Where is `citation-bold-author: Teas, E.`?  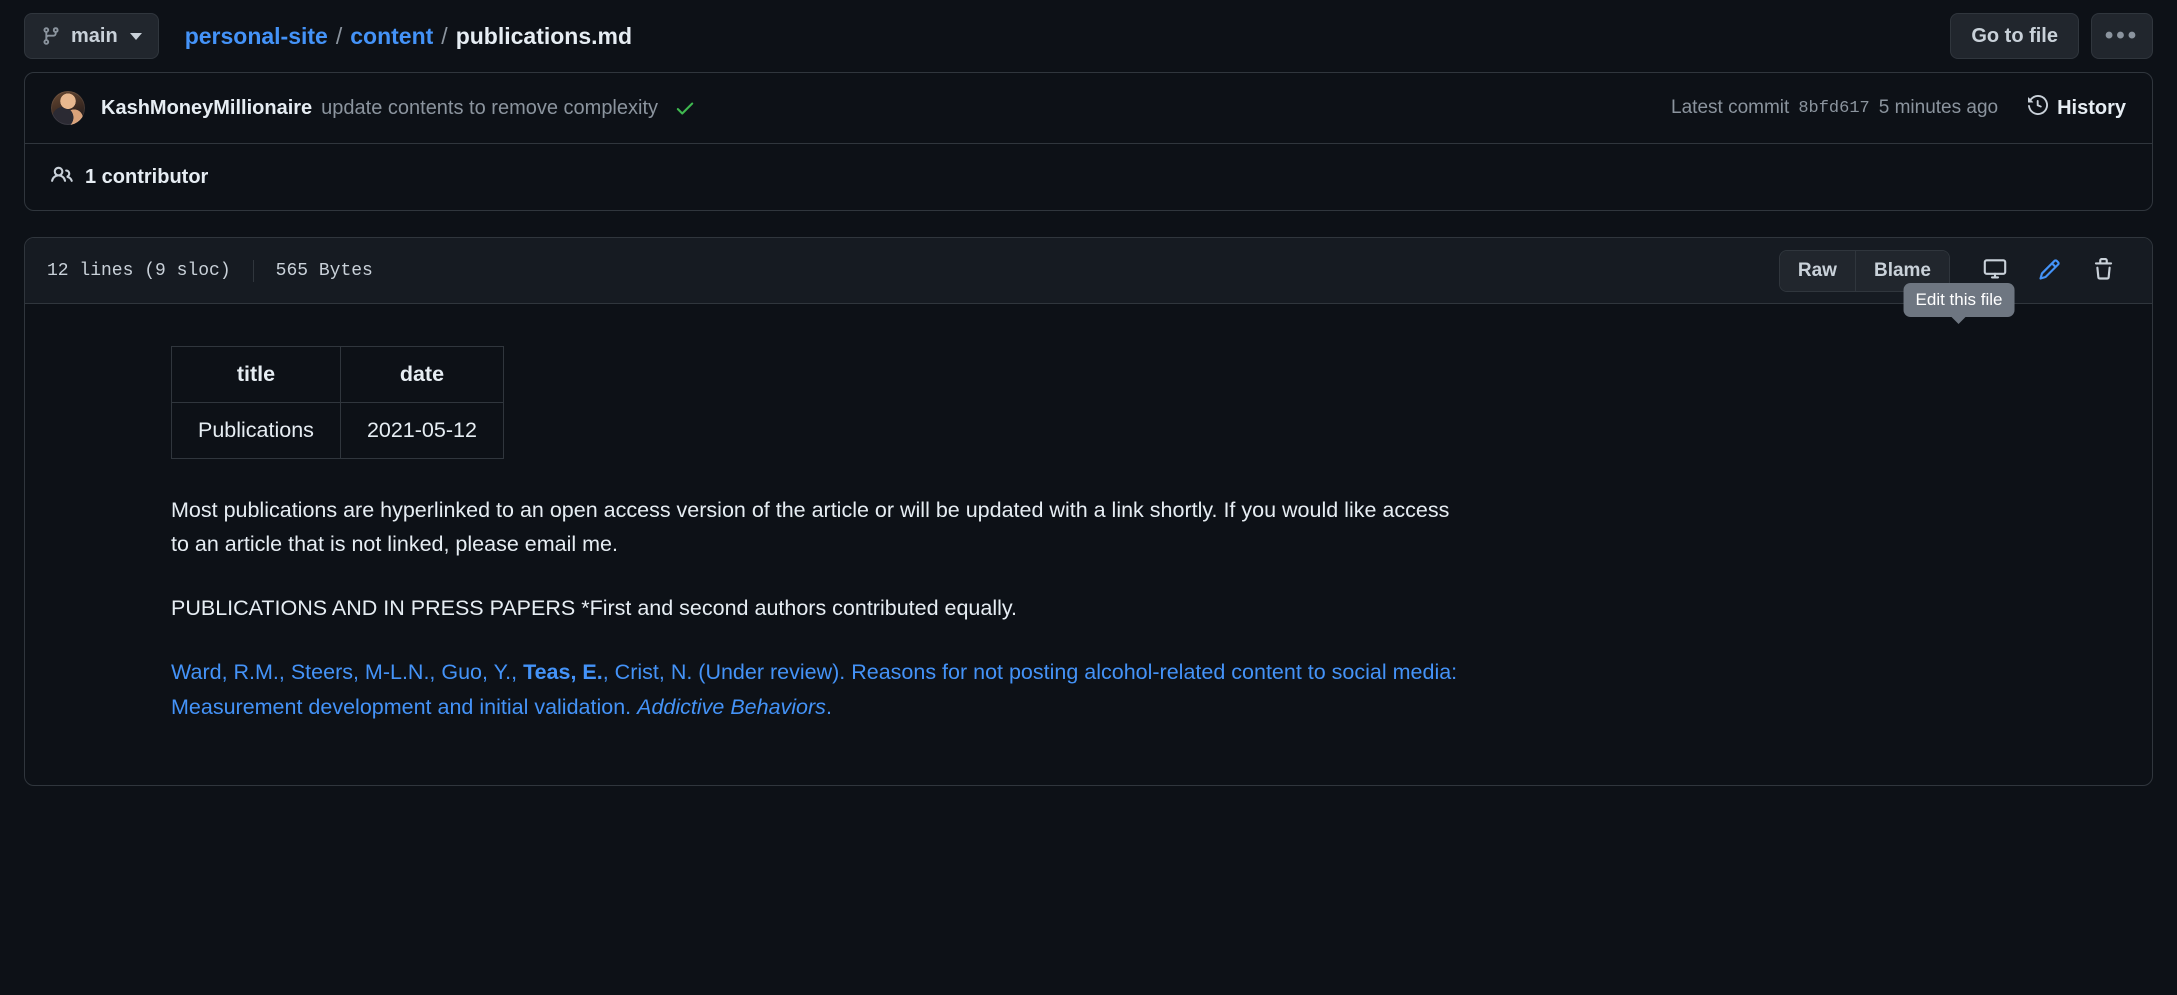 citation-bold-author: Teas, E. is located at coordinates (563, 672).